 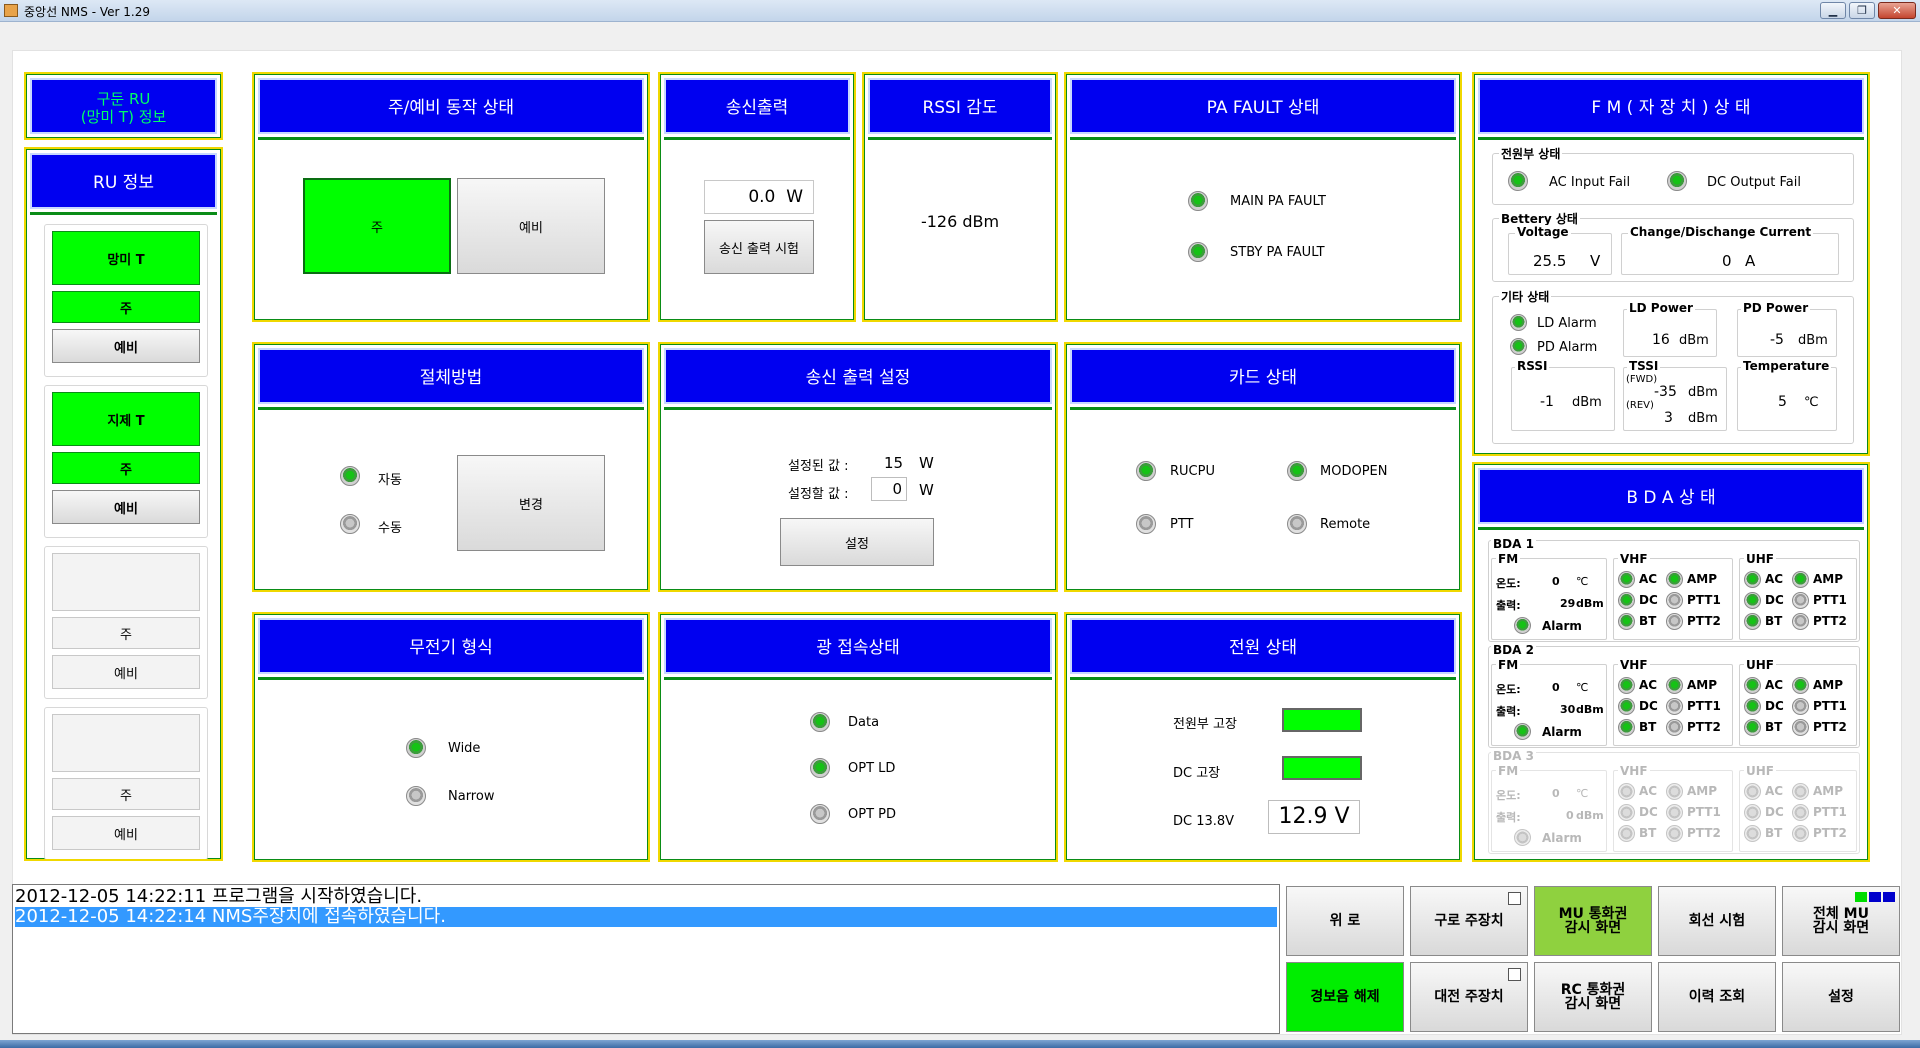 I want to click on tx-setting-title: 송신 출력 설정, so click(x=858, y=376).